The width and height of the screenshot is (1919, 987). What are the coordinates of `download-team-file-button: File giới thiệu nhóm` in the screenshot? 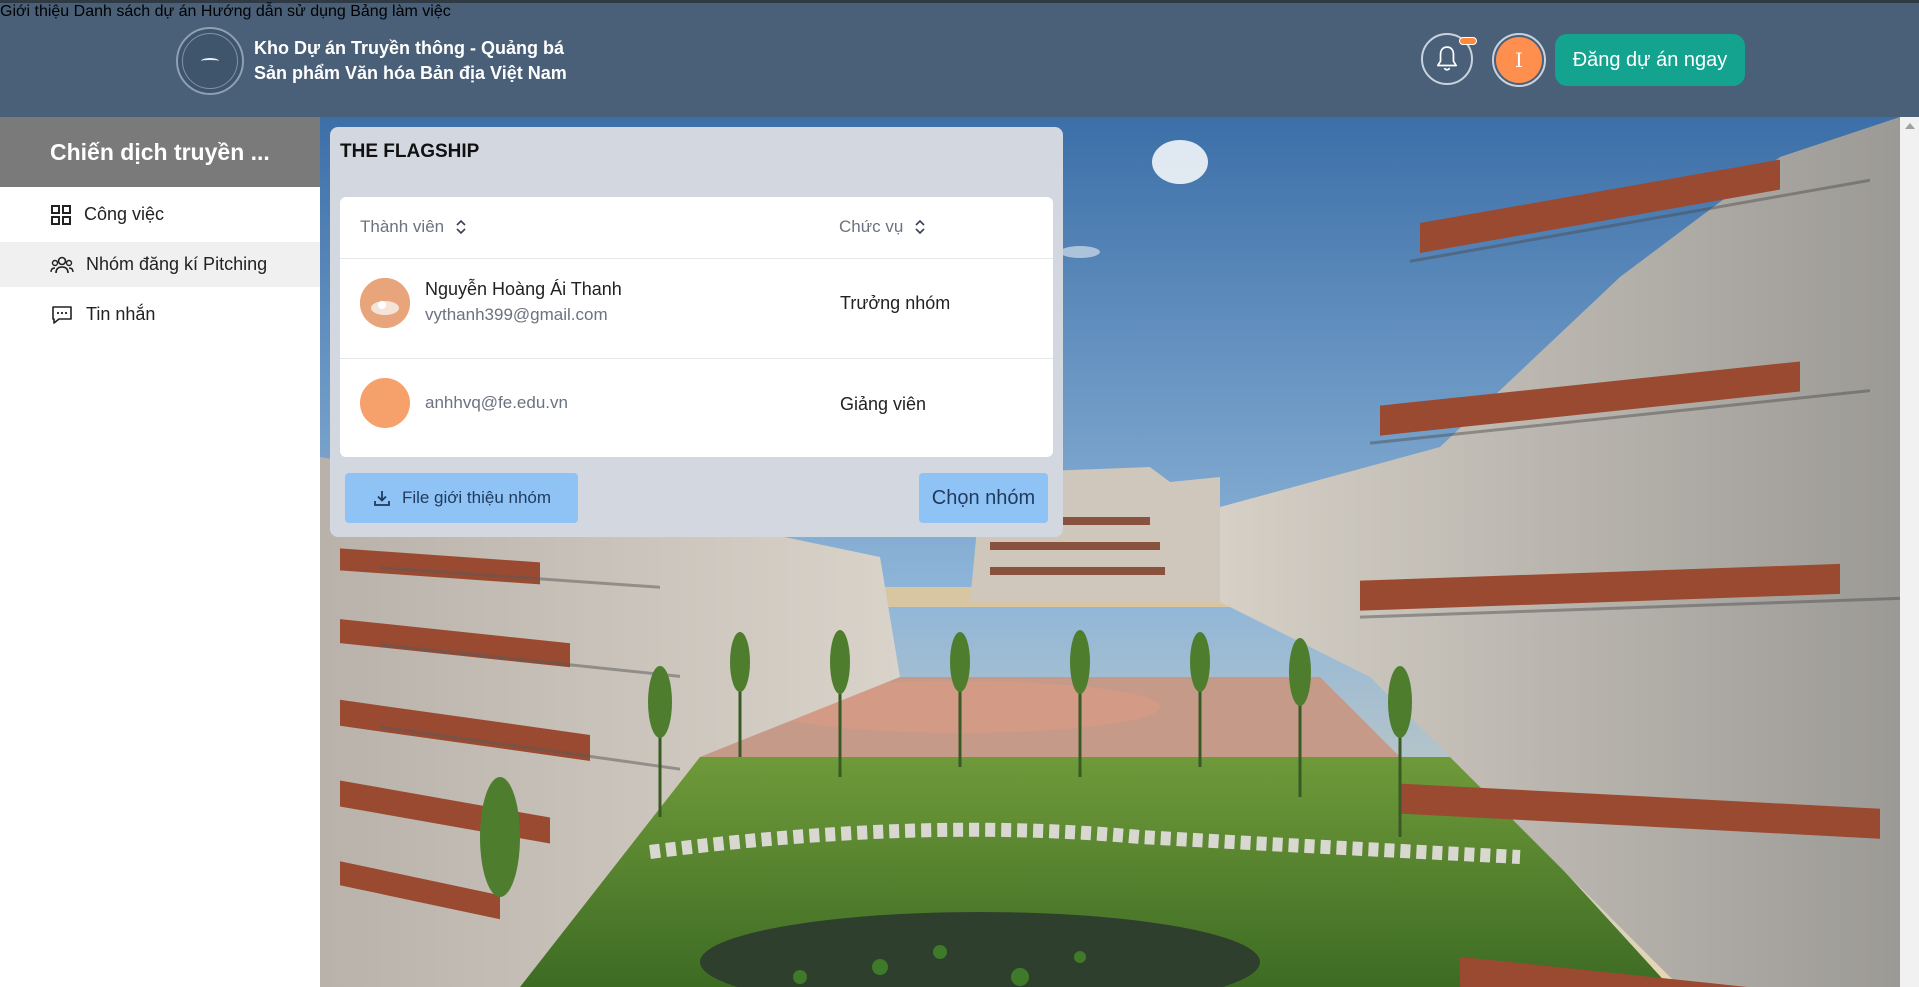 It's located at (461, 498).